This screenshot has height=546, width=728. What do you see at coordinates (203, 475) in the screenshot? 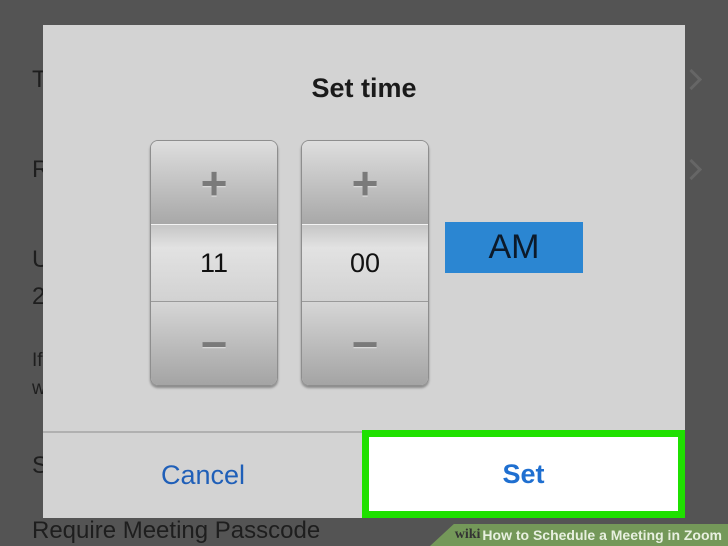
I see `cancel-button: Cancel` at bounding box center [203, 475].